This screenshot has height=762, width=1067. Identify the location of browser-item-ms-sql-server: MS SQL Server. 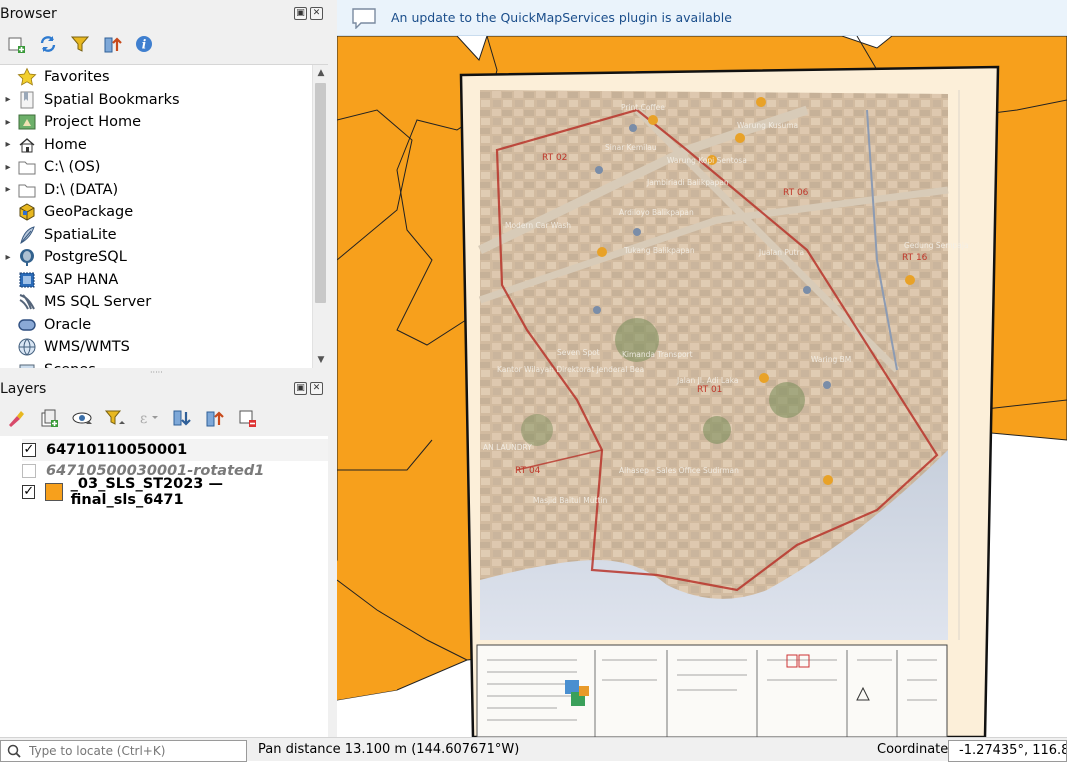
(155, 302).